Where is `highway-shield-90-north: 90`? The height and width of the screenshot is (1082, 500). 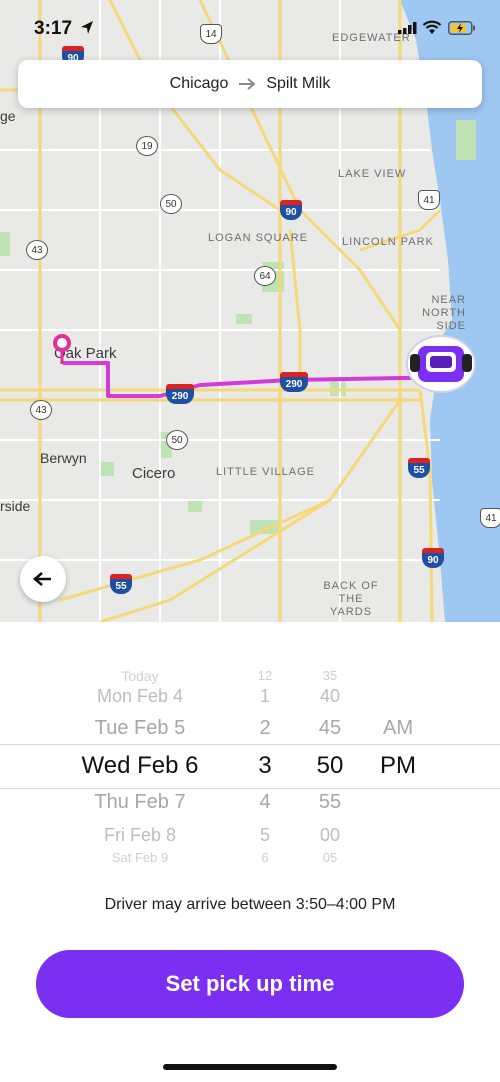 highway-shield-90-north: 90 is located at coordinates (291, 210).